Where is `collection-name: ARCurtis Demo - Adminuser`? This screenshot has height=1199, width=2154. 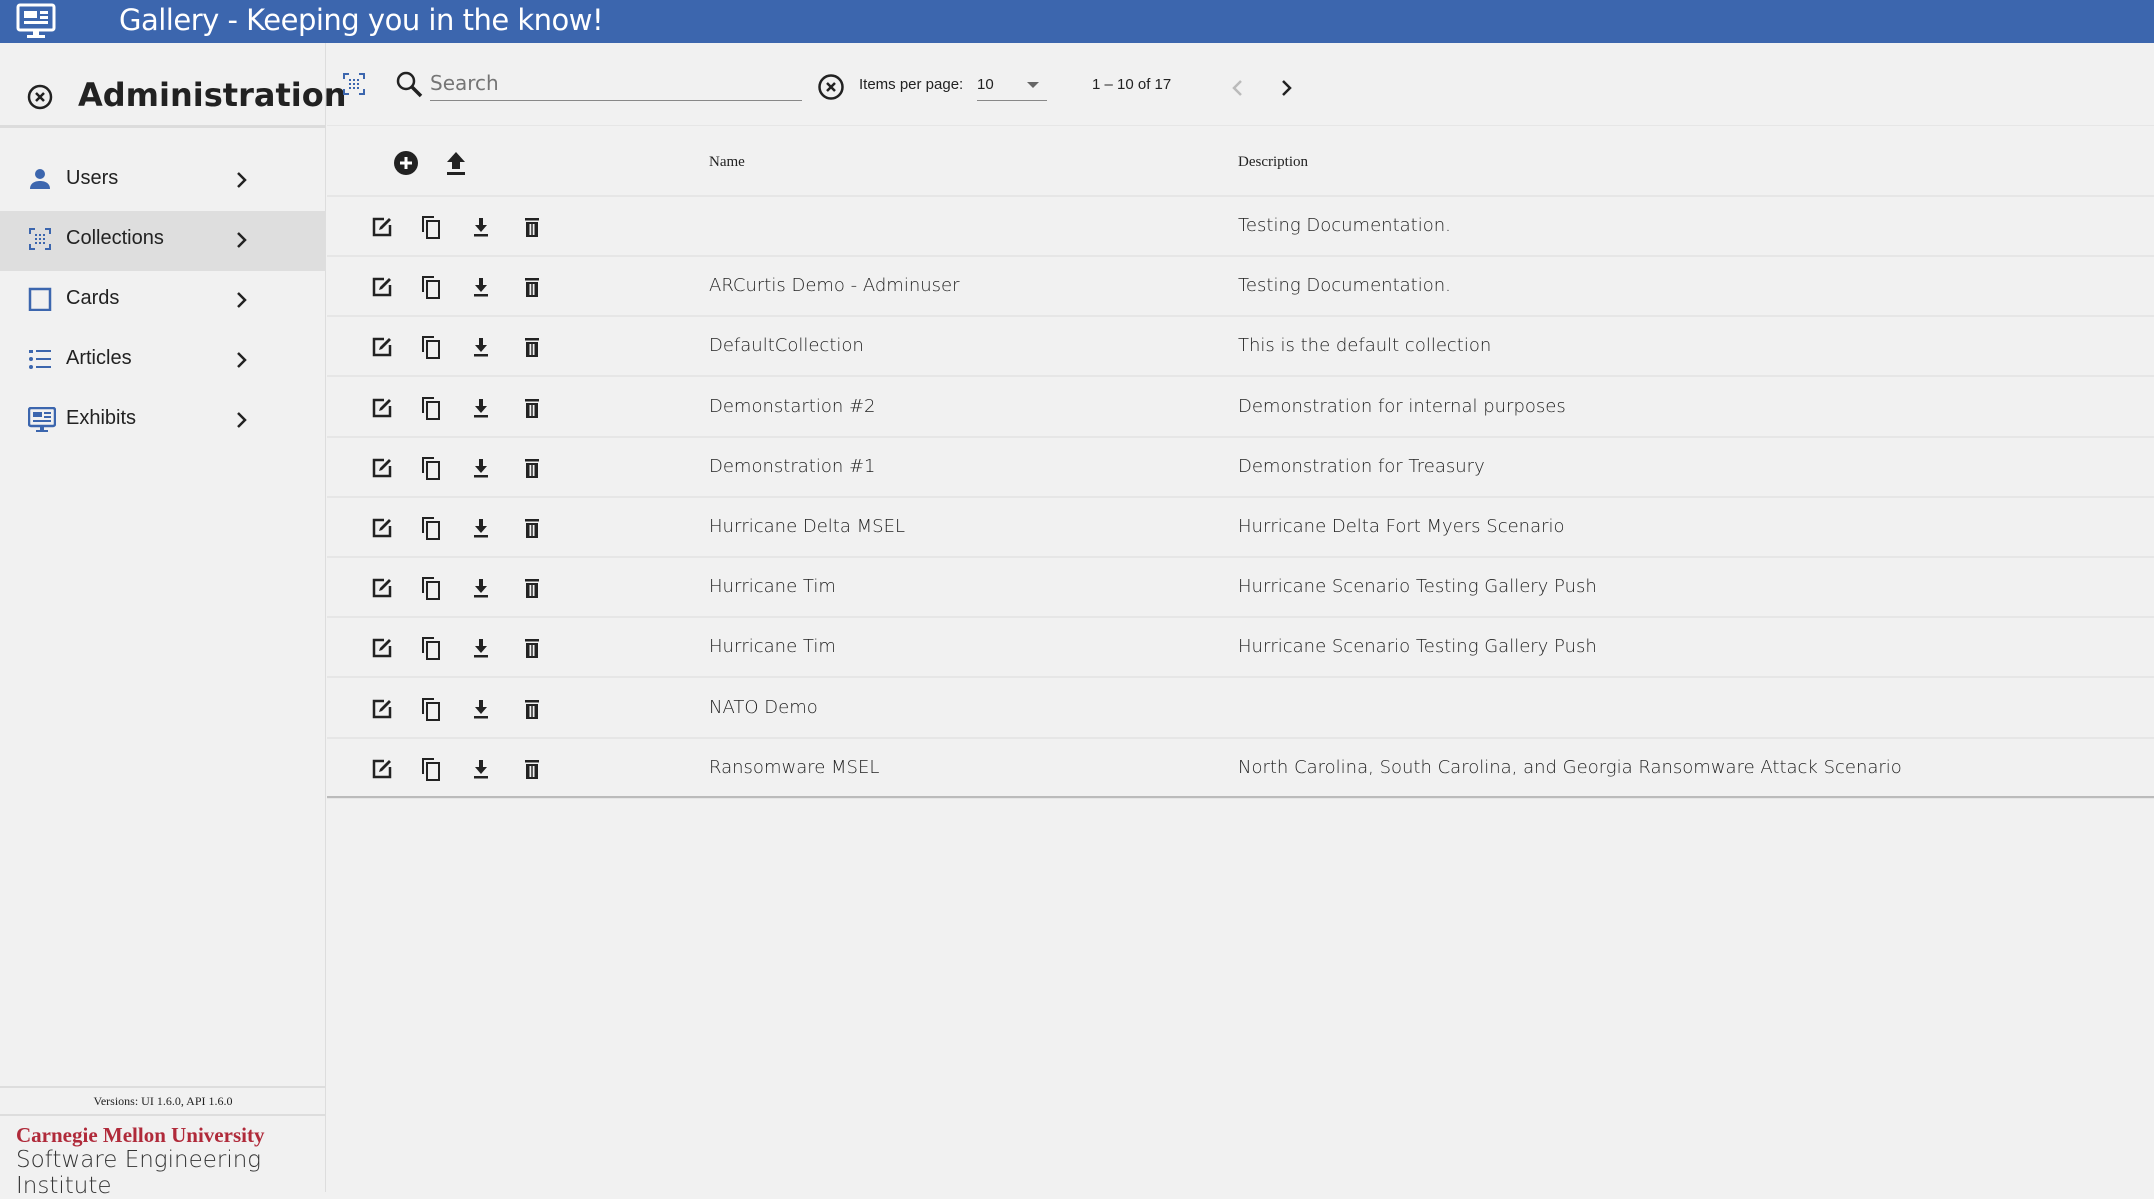 collection-name: ARCurtis Demo - Adminuser is located at coordinates (834, 286).